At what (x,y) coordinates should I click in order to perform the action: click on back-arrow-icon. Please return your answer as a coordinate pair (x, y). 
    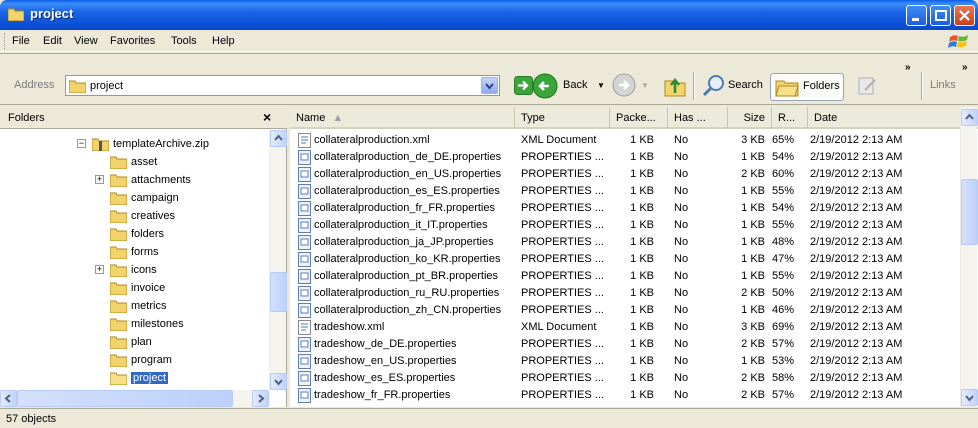
    Looking at the image, I should click on (545, 86).